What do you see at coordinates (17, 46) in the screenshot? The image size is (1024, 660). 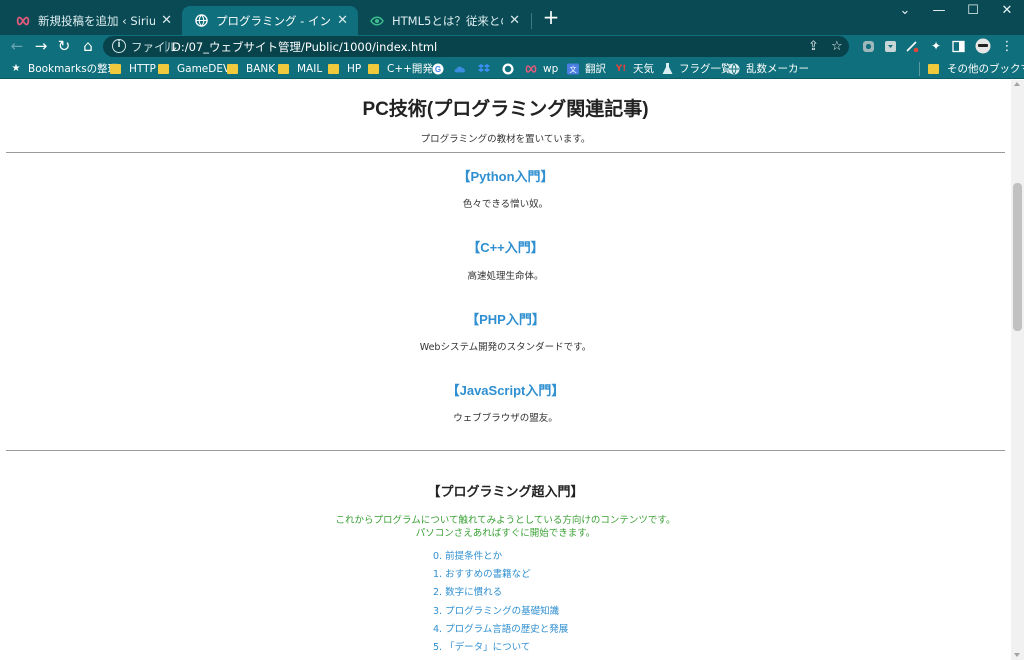 I see `back-button: ←` at bounding box center [17, 46].